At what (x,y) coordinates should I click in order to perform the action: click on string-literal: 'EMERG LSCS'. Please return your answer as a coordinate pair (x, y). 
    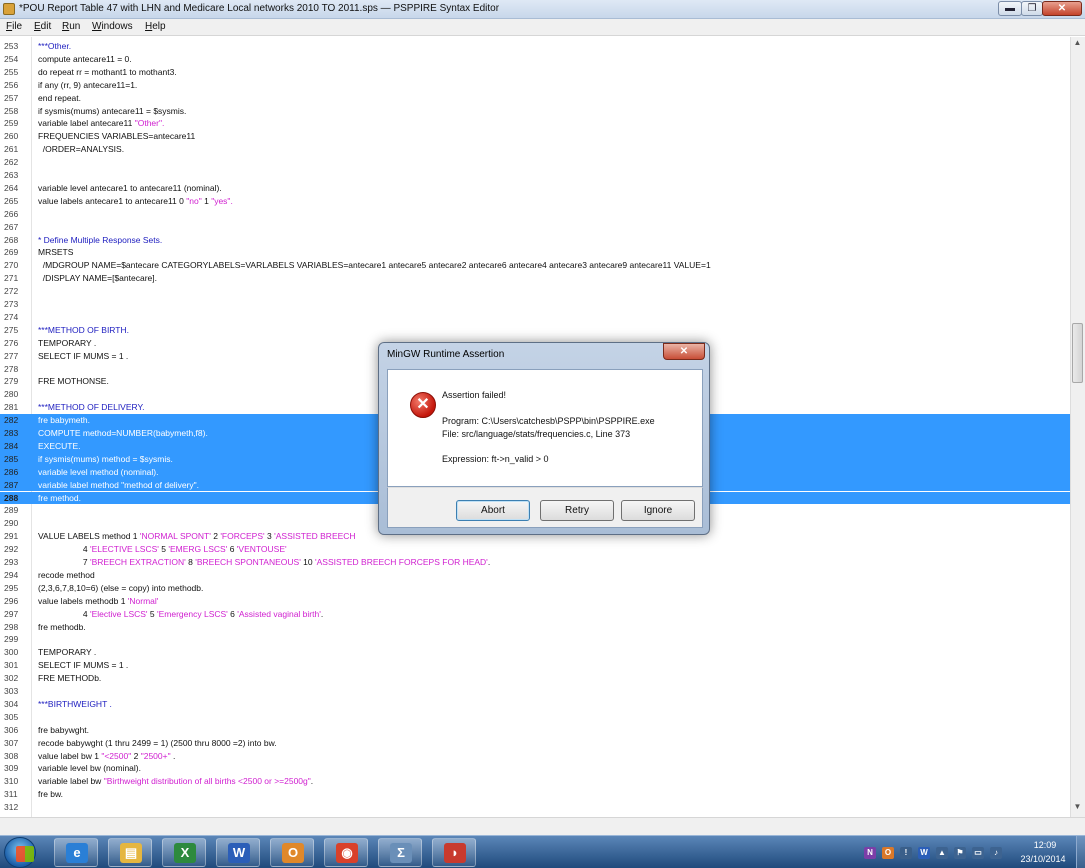
    Looking at the image, I should click on (198, 549).